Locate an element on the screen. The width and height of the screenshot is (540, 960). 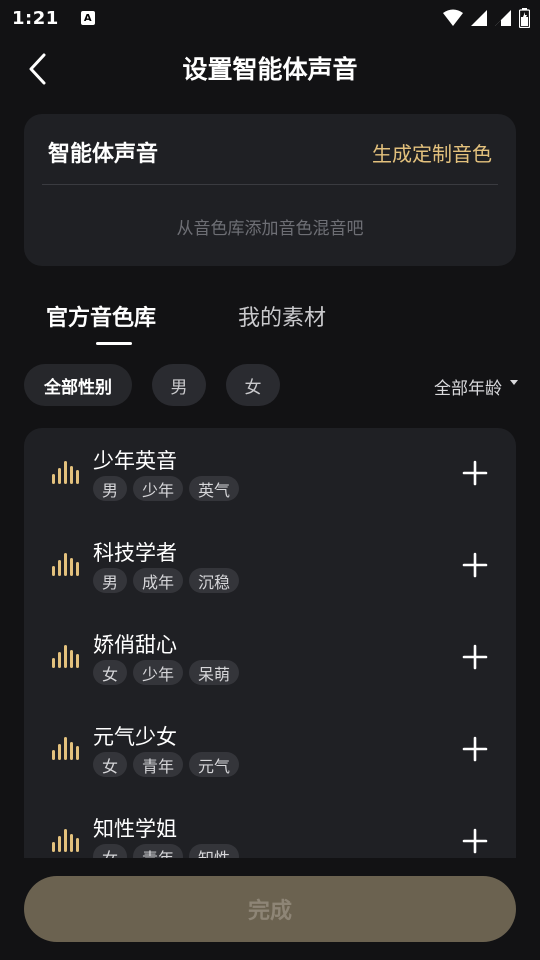
page-title: 设置智能体声音 is located at coordinates (270, 69).